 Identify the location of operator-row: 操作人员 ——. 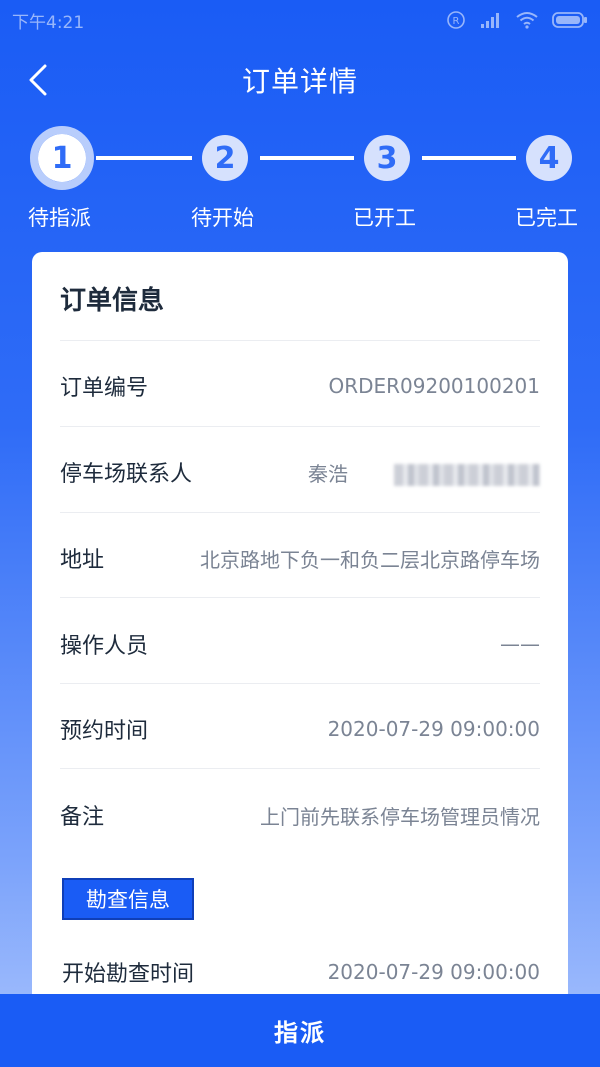
(300, 644).